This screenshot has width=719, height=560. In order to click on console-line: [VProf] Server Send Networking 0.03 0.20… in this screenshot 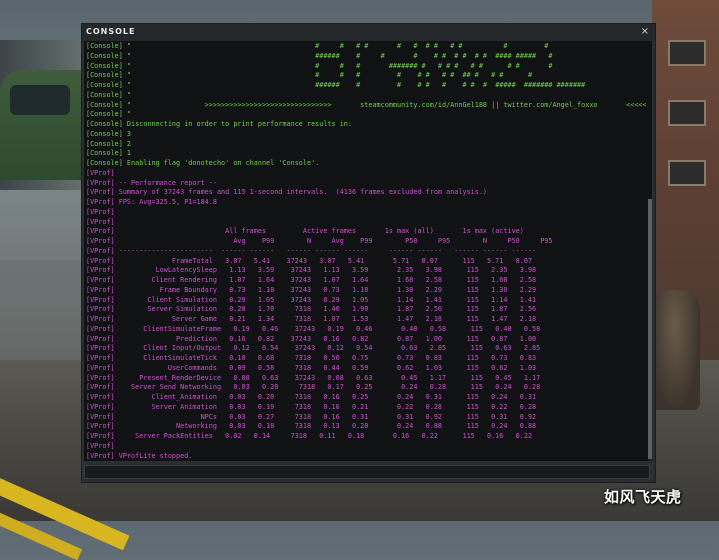, I will do `click(313, 387)`.